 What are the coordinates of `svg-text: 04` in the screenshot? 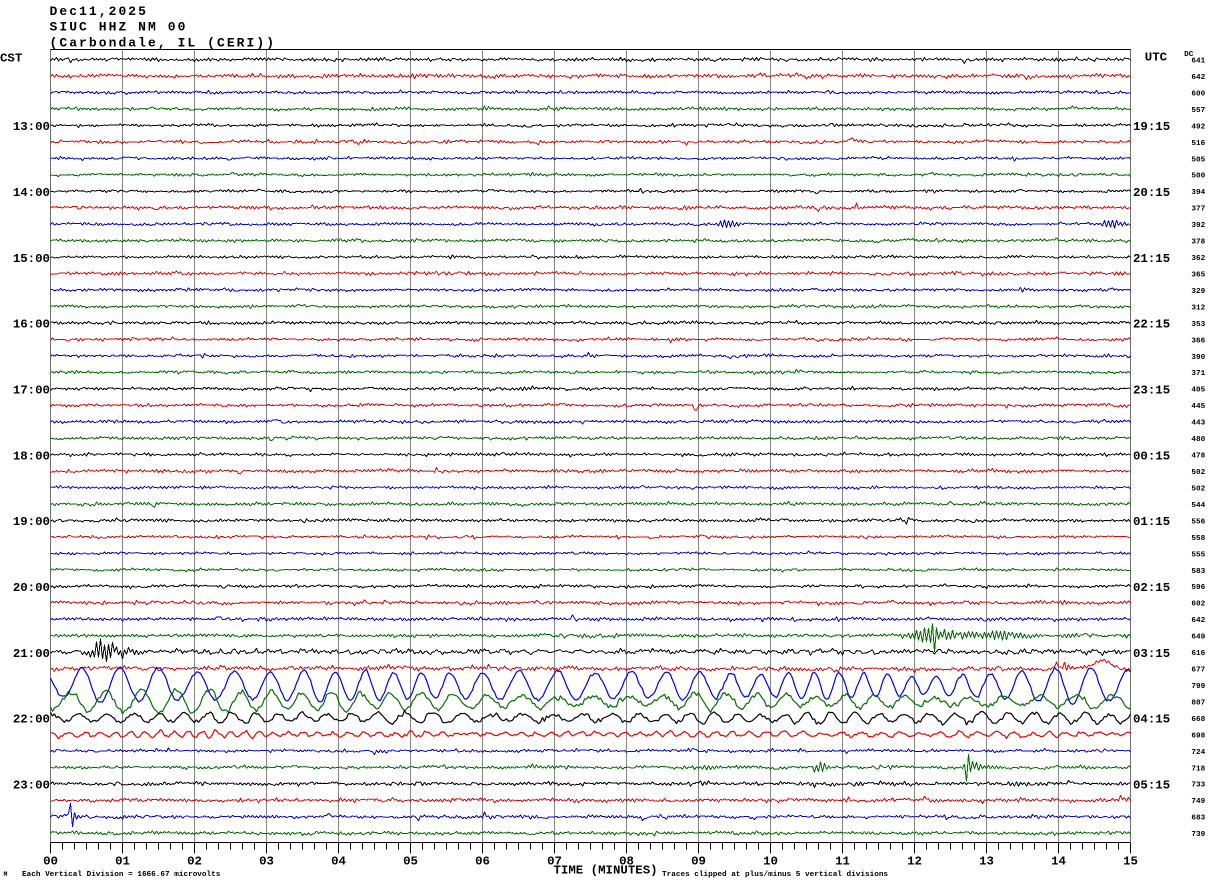 It's located at (338, 862).